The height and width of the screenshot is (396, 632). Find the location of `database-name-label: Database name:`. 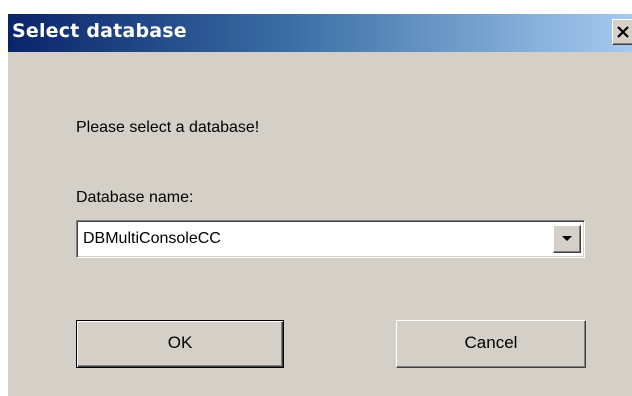

database-name-label: Database name: is located at coordinates (135, 197).